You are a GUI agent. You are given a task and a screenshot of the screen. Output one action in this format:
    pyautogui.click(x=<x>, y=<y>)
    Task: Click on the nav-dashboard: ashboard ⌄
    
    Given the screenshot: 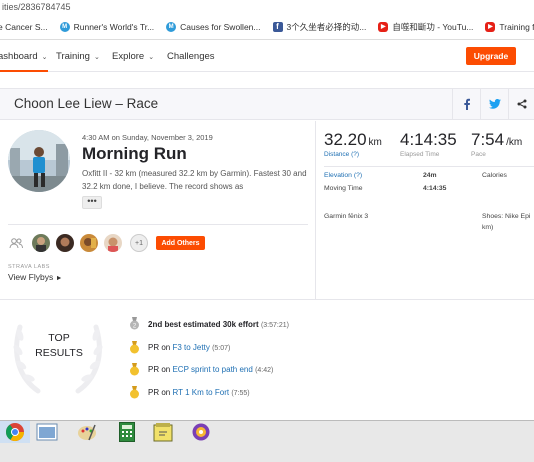 What is the action you would take?
    pyautogui.click(x=24, y=56)
    